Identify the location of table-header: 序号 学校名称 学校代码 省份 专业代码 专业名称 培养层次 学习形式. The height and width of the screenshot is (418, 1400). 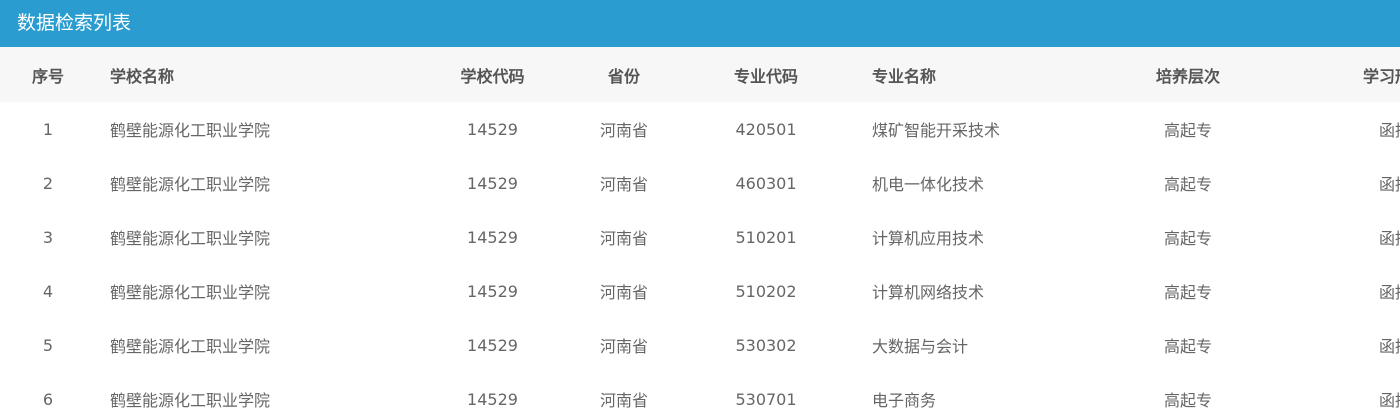
(700, 74).